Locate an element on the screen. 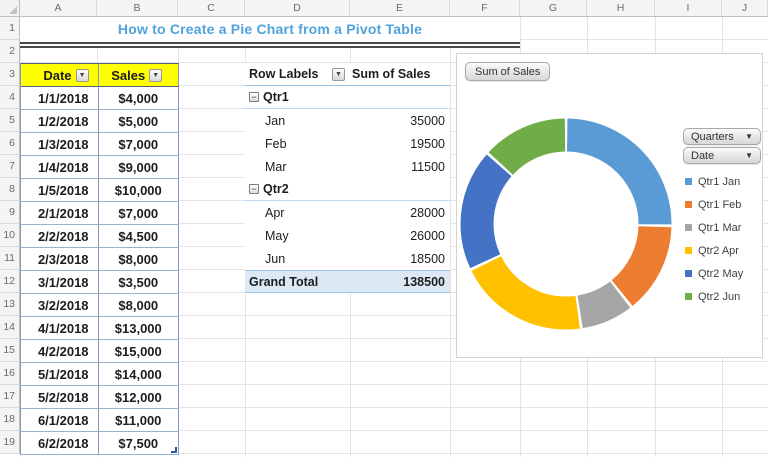  column-header-c: C is located at coordinates (211, 8).